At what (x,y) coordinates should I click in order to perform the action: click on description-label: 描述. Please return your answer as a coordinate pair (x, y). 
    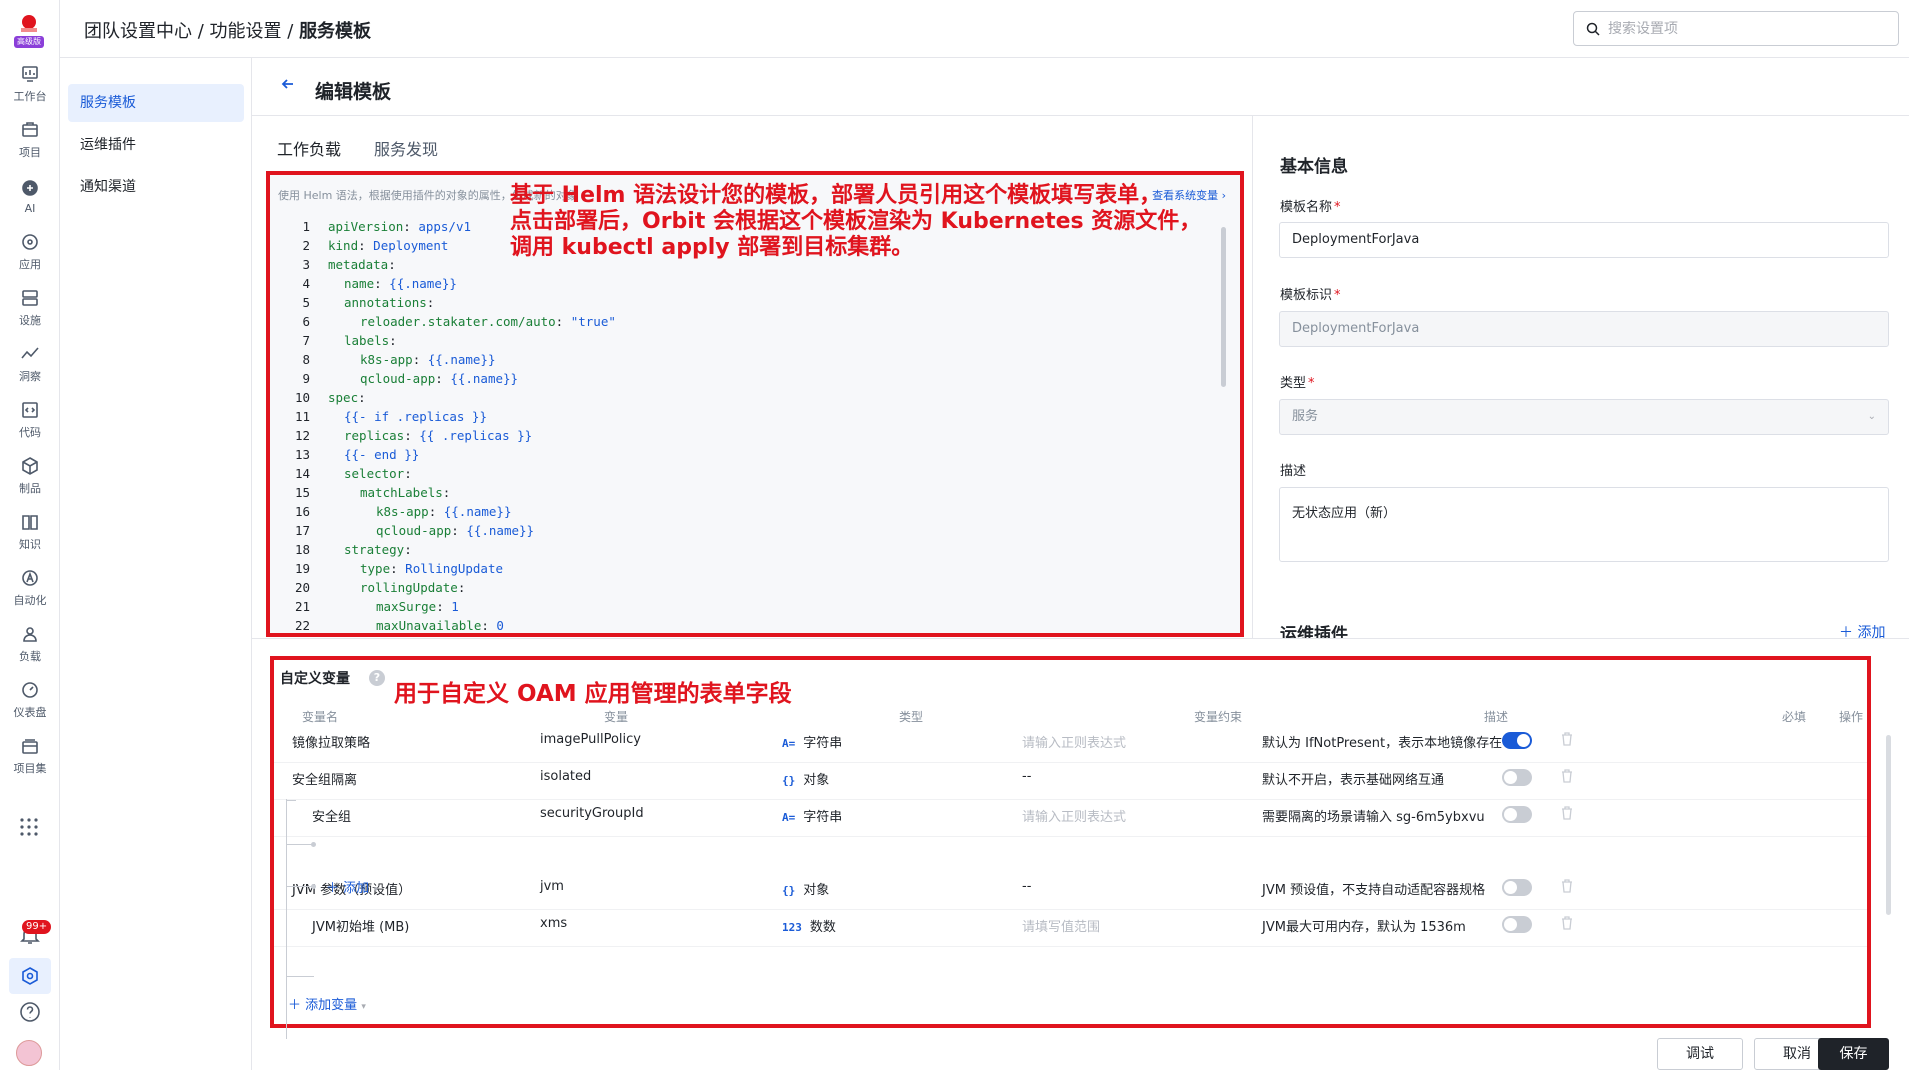
    Looking at the image, I should click on (1293, 471).